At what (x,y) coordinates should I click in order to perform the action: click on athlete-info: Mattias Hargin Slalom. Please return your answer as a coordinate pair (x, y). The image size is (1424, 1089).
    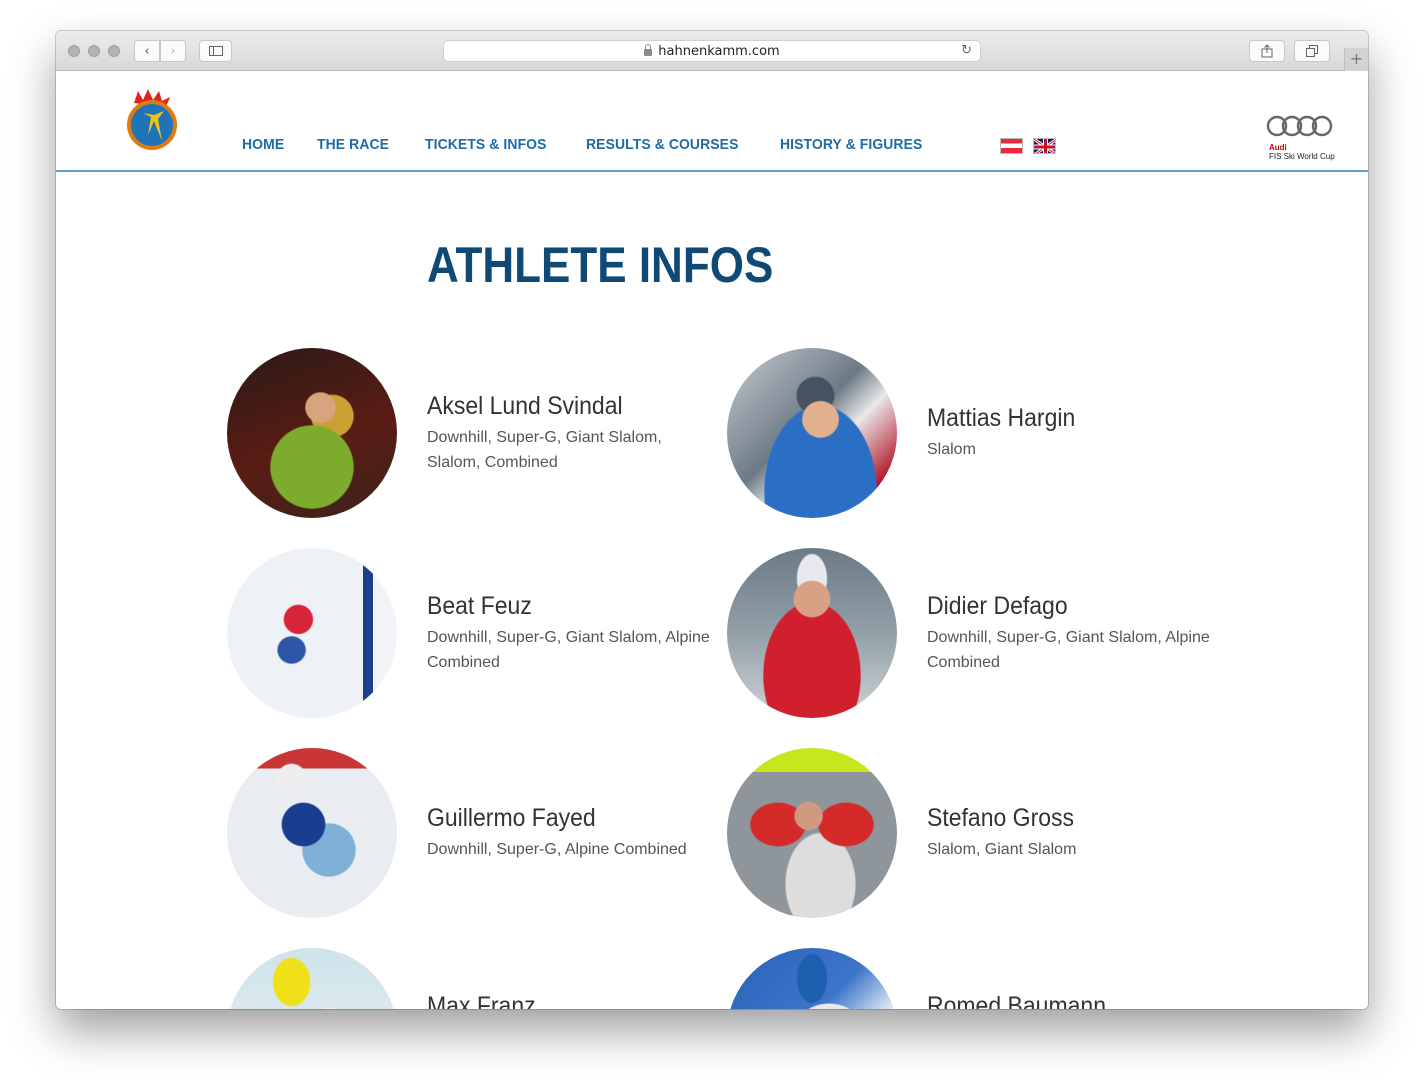
    Looking at the image, I should click on (1072, 433).